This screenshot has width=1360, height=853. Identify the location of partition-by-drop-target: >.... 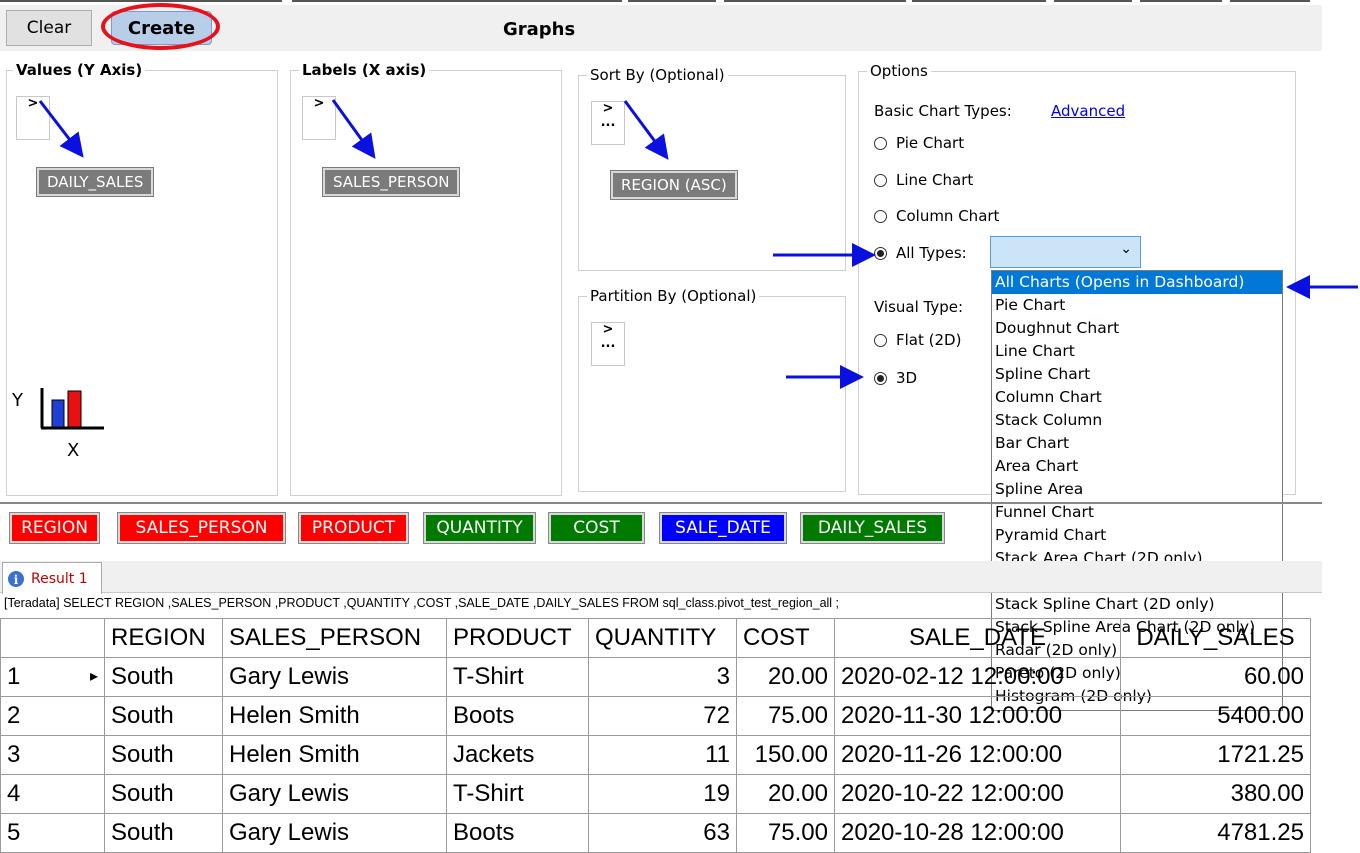
(608, 344).